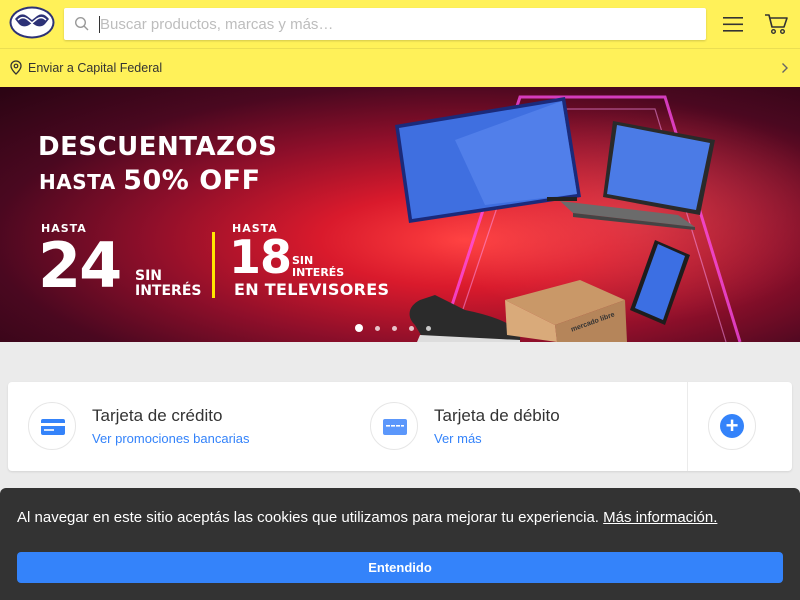 The width and height of the screenshot is (800, 600). I want to click on cookie-accept-button: Entendido, so click(400, 567).